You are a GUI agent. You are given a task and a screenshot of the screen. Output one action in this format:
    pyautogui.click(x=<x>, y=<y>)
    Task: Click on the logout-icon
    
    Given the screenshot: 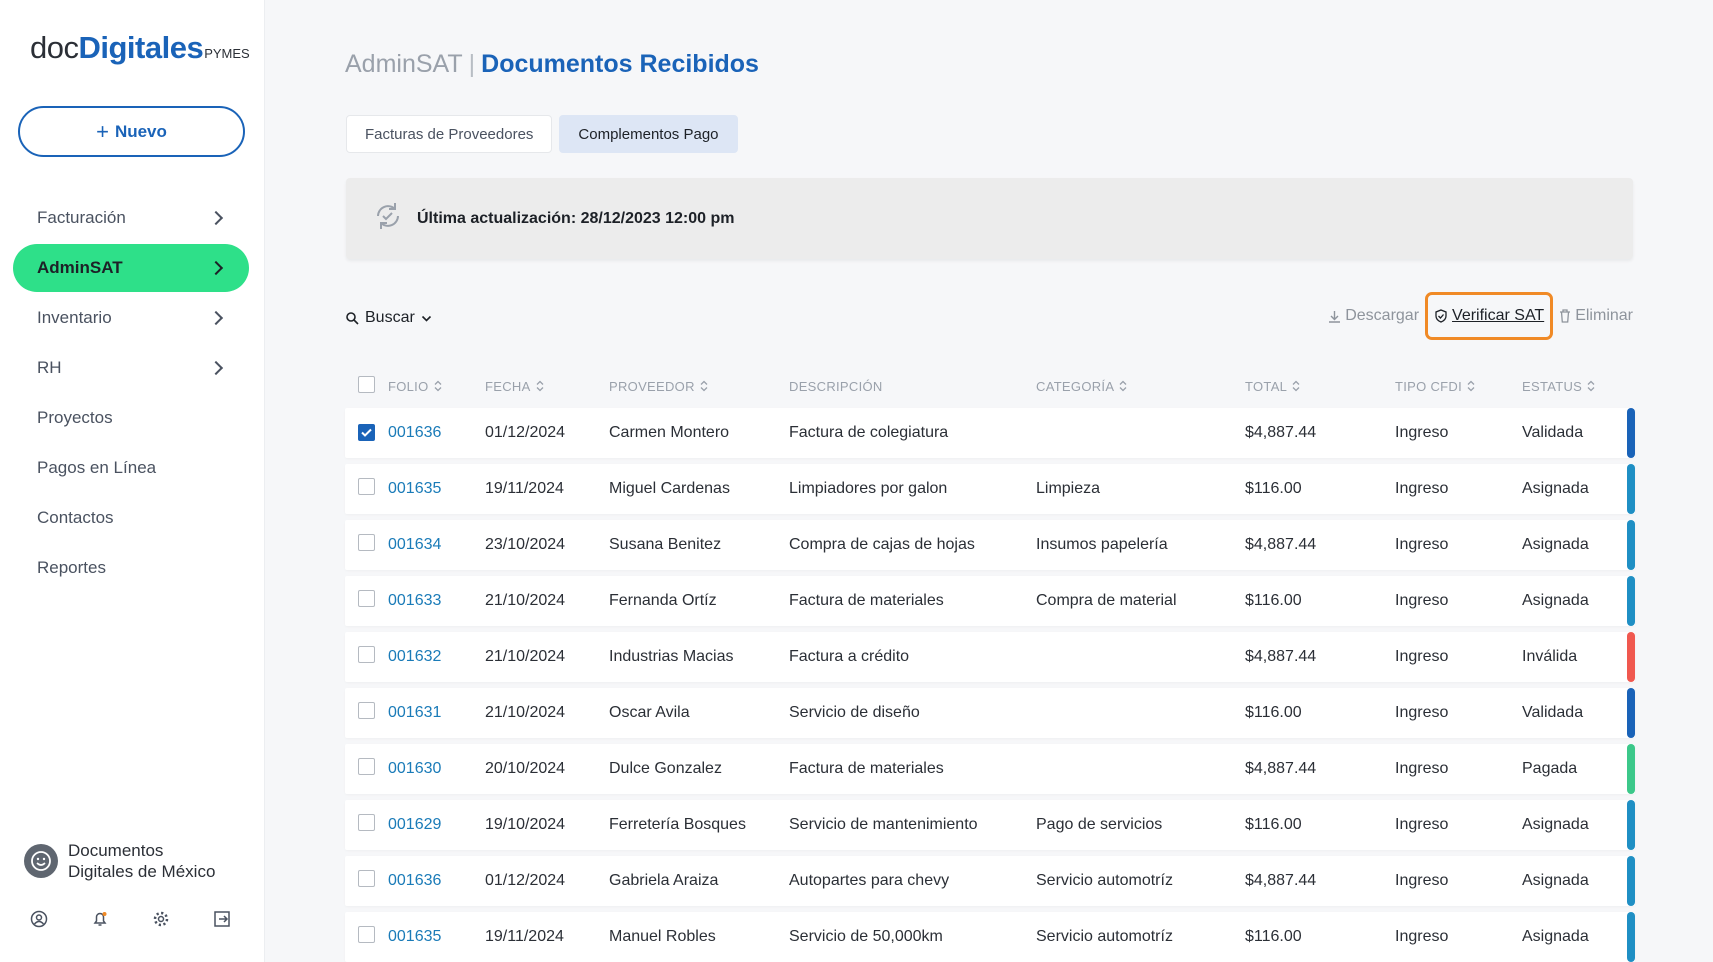 What is the action you would take?
    pyautogui.click(x=222, y=919)
    